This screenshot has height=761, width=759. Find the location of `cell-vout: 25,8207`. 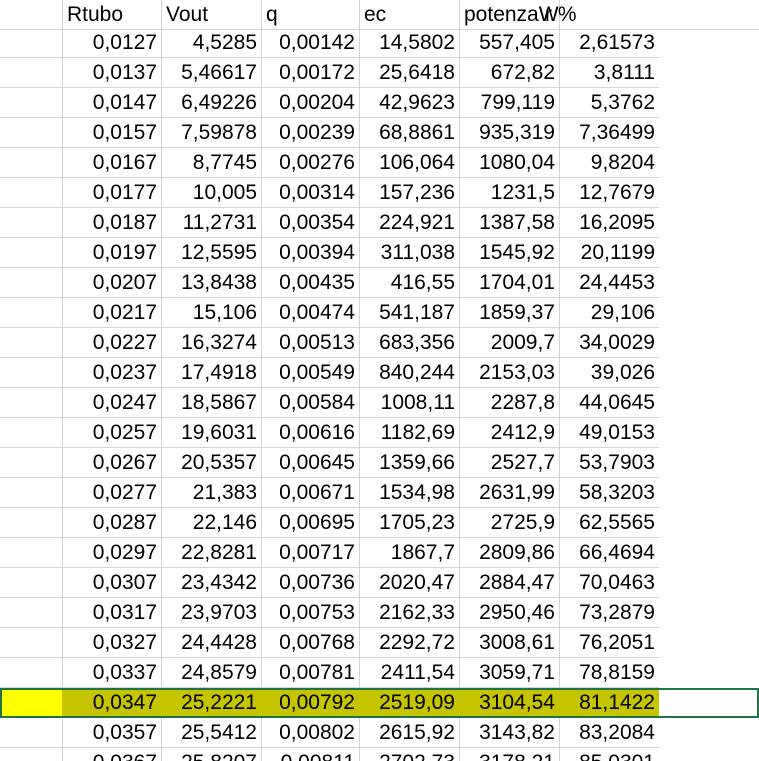

cell-vout: 25,8207 is located at coordinates (212, 754).